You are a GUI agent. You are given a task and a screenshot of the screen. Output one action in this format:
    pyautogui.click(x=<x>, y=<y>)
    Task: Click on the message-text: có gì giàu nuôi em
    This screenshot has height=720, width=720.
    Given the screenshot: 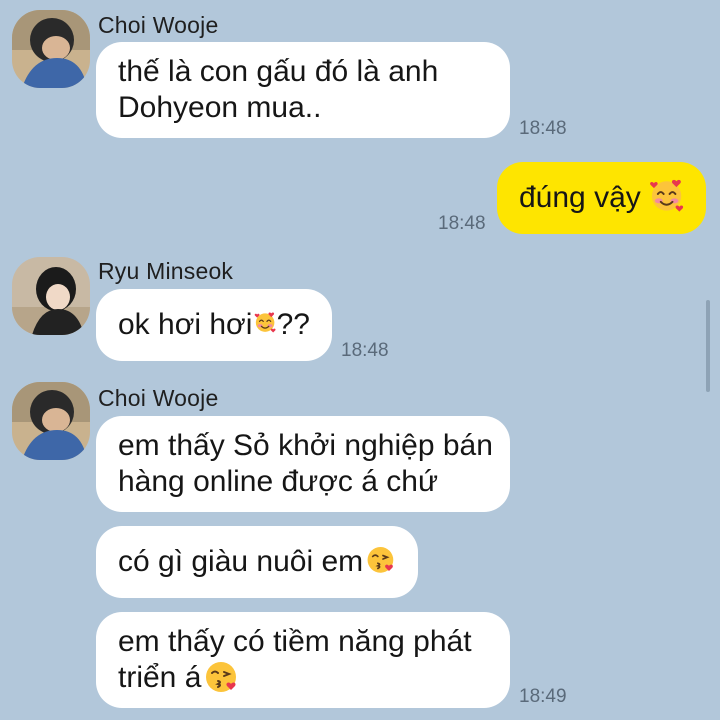 What is the action you would take?
    pyautogui.click(x=241, y=561)
    